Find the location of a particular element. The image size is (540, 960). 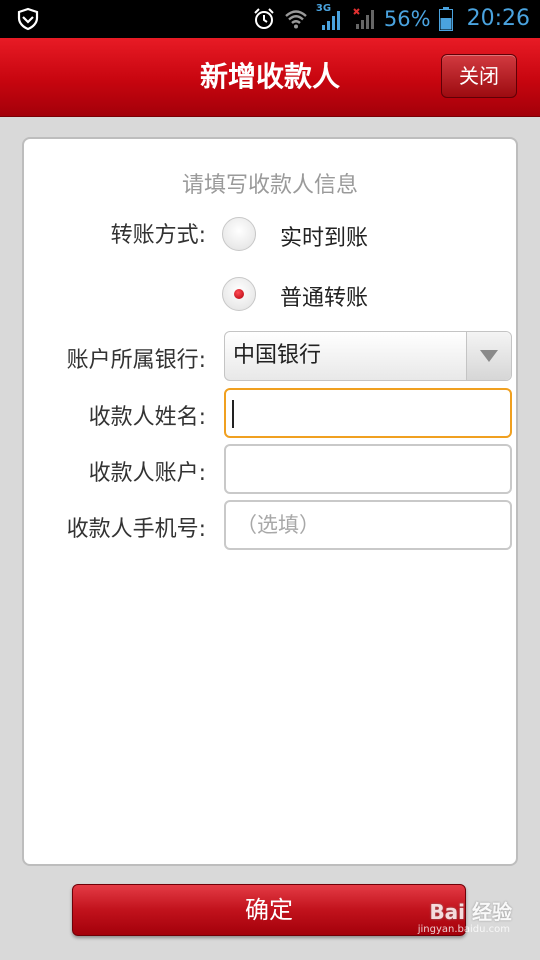

transfer-method-label: 转账方式: is located at coordinates (158, 235).